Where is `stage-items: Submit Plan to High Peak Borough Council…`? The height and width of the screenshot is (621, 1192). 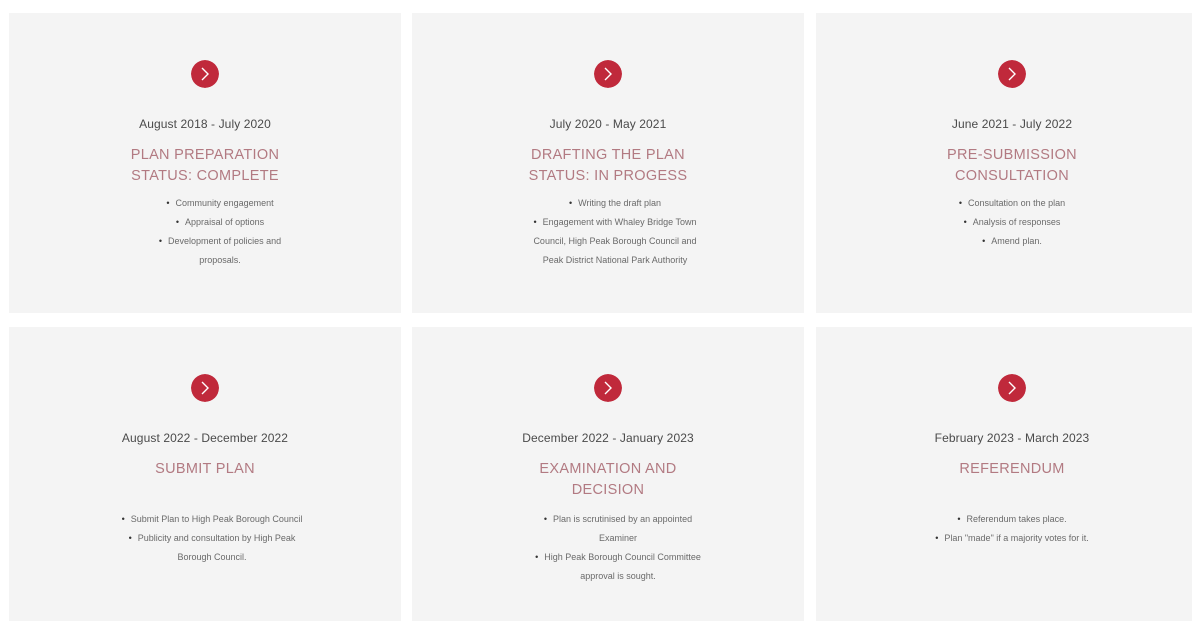
stage-items: Submit Plan to High Peak Borough Council… is located at coordinates (212, 538).